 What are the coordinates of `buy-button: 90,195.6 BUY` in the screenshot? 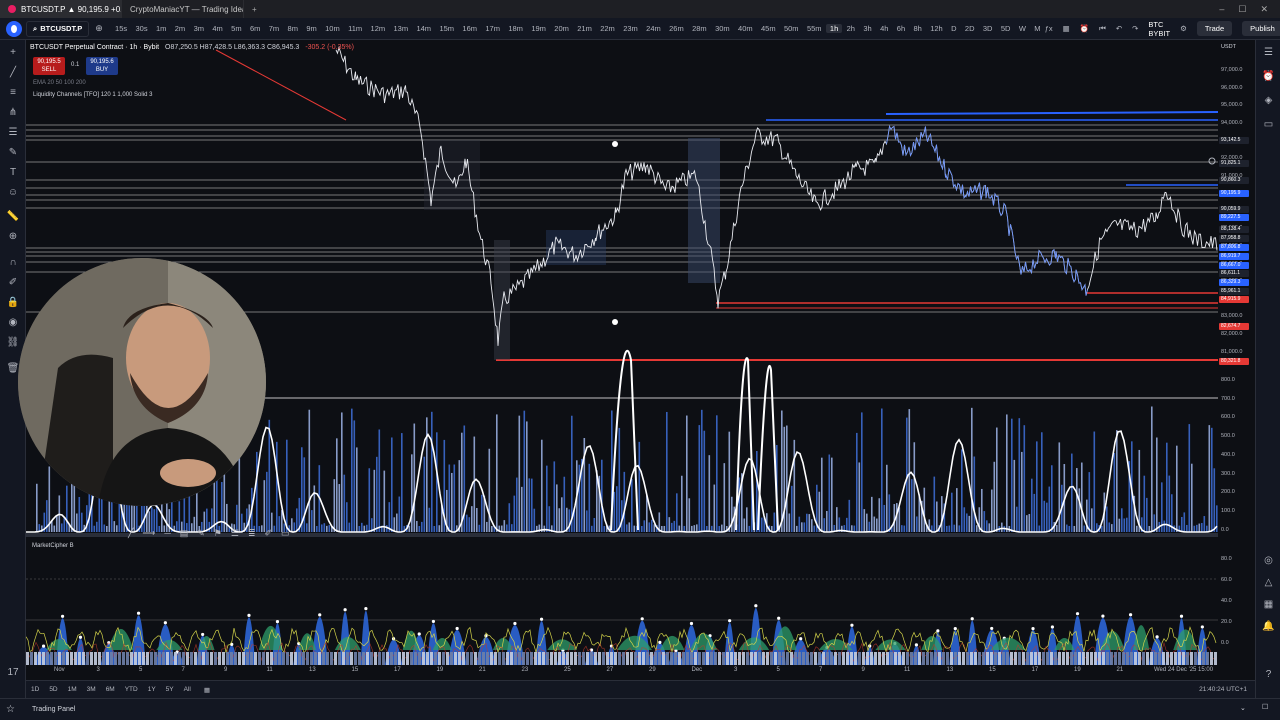 It's located at (102, 66).